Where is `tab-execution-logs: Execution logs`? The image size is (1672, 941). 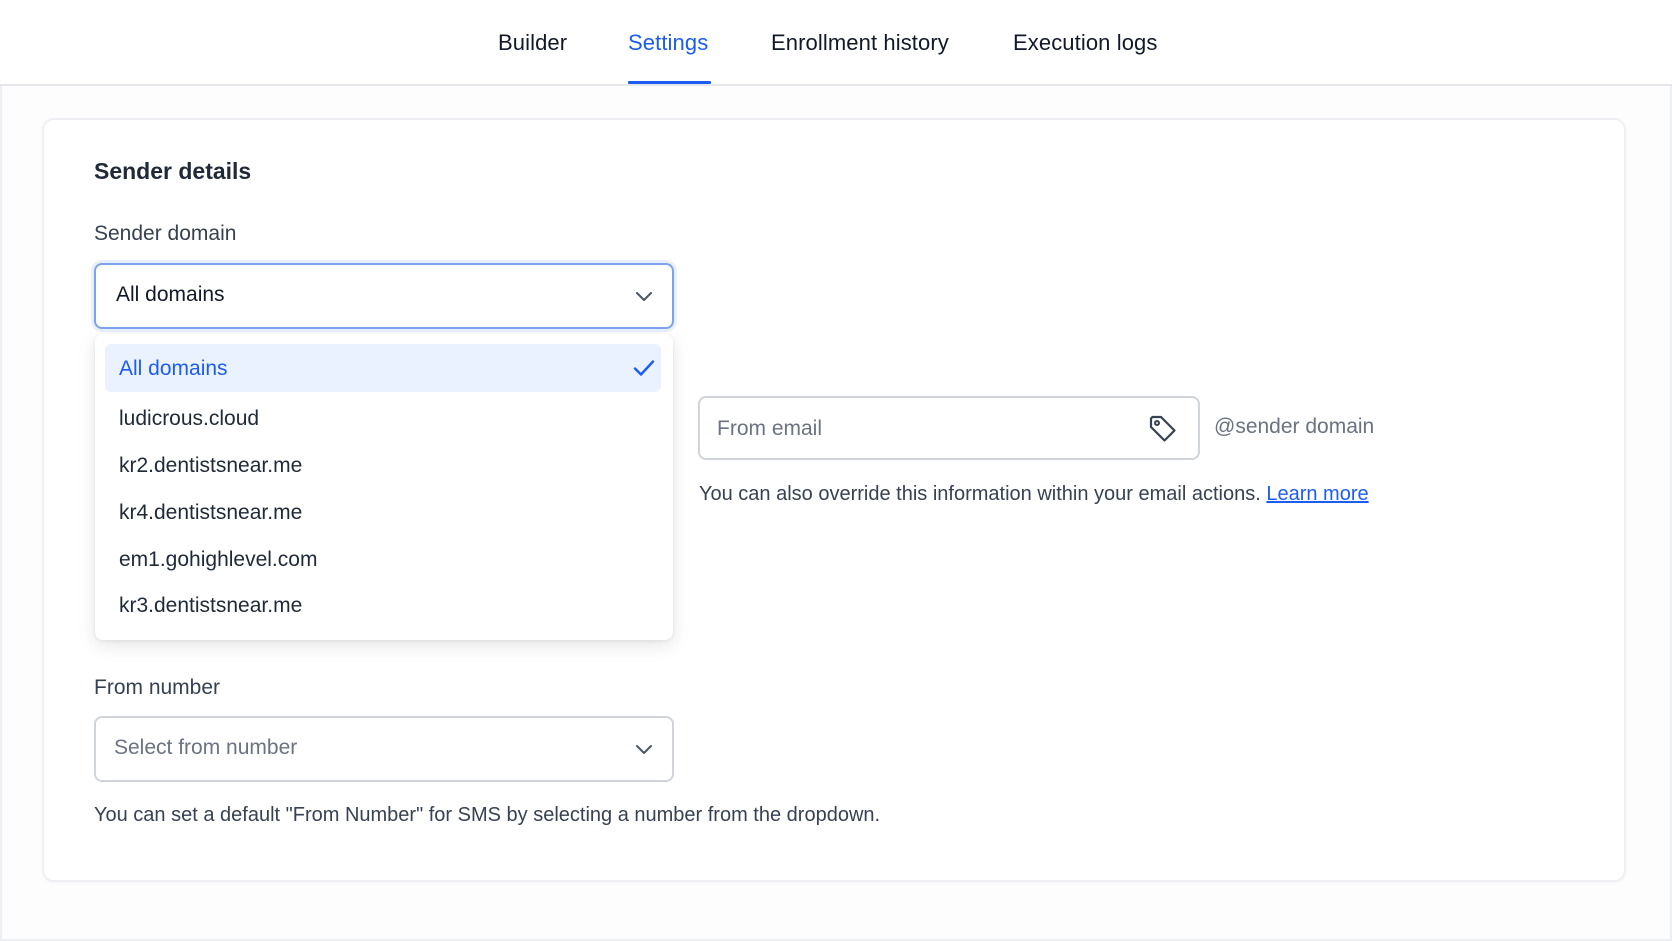 tab-execution-logs: Execution logs is located at coordinates (1085, 43).